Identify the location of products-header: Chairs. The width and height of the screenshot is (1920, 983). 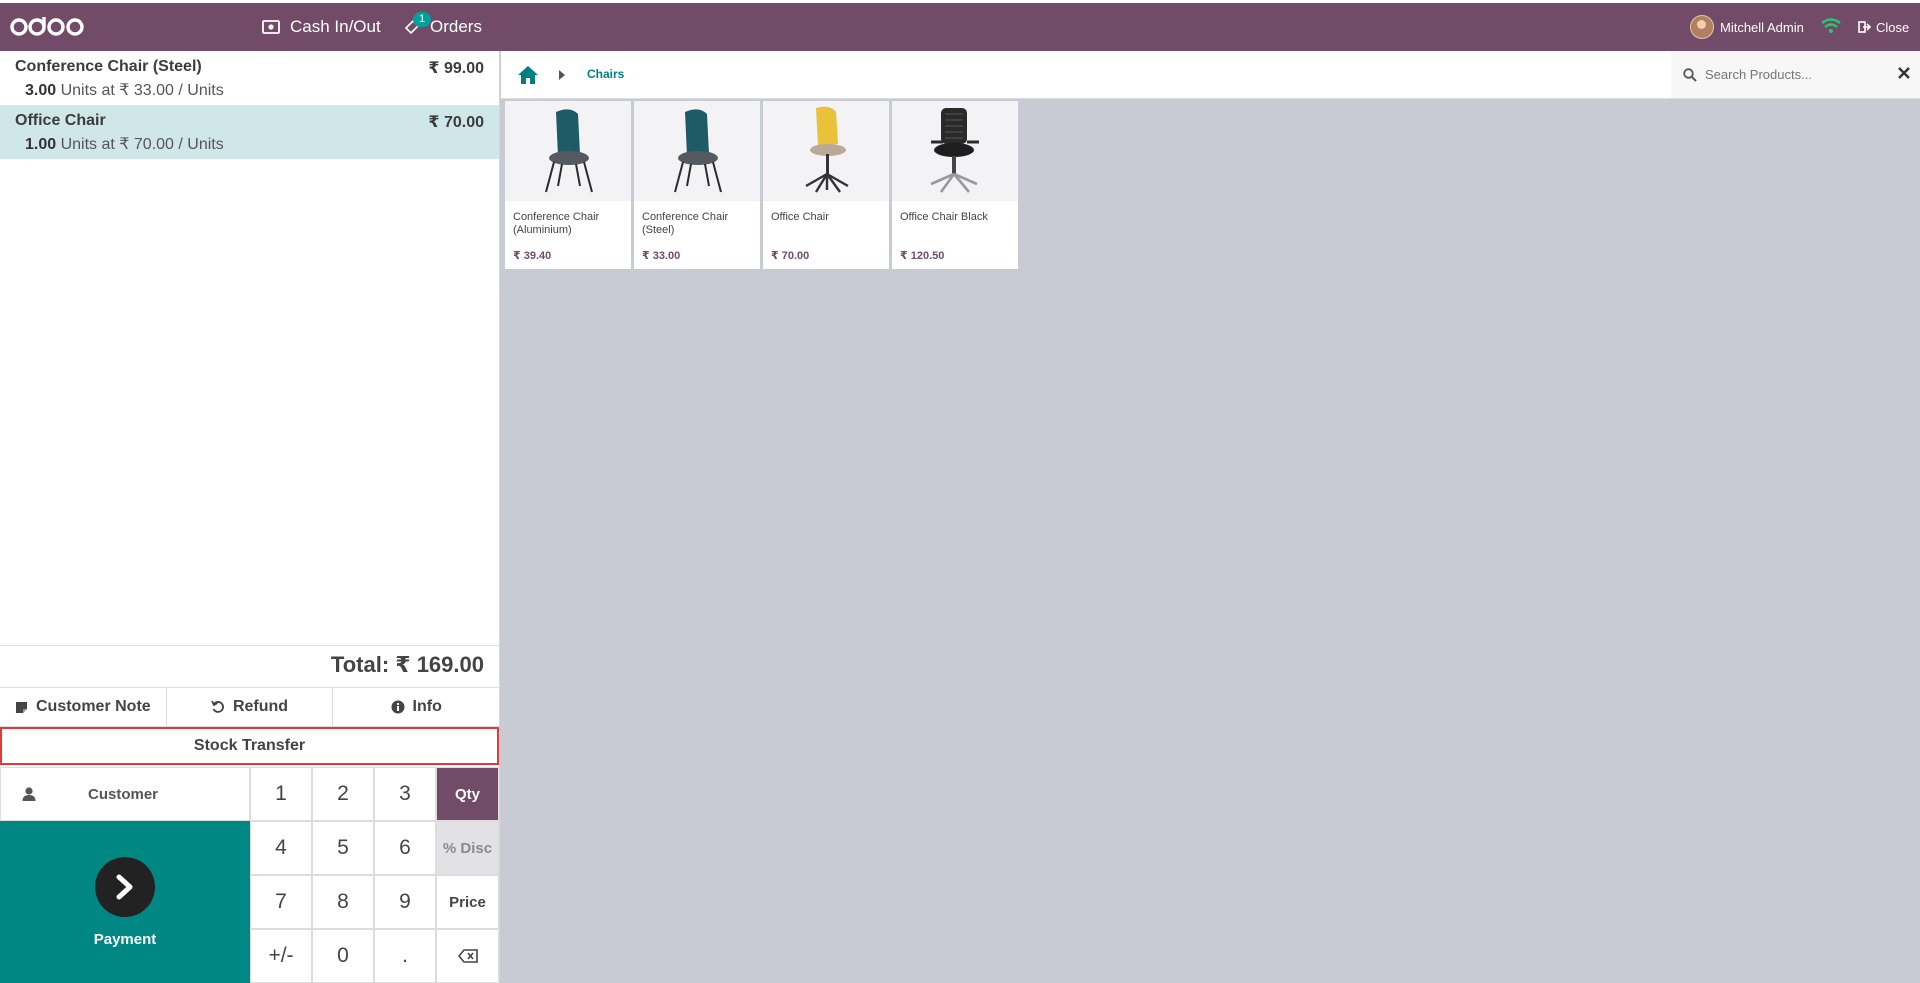
(1210, 75).